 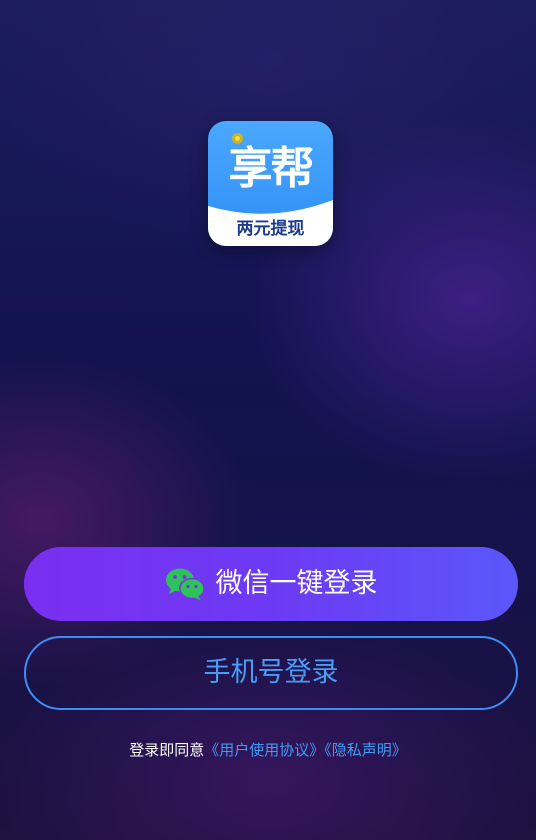 I want to click on phone-login-label: 手机号登录, so click(x=271, y=672).